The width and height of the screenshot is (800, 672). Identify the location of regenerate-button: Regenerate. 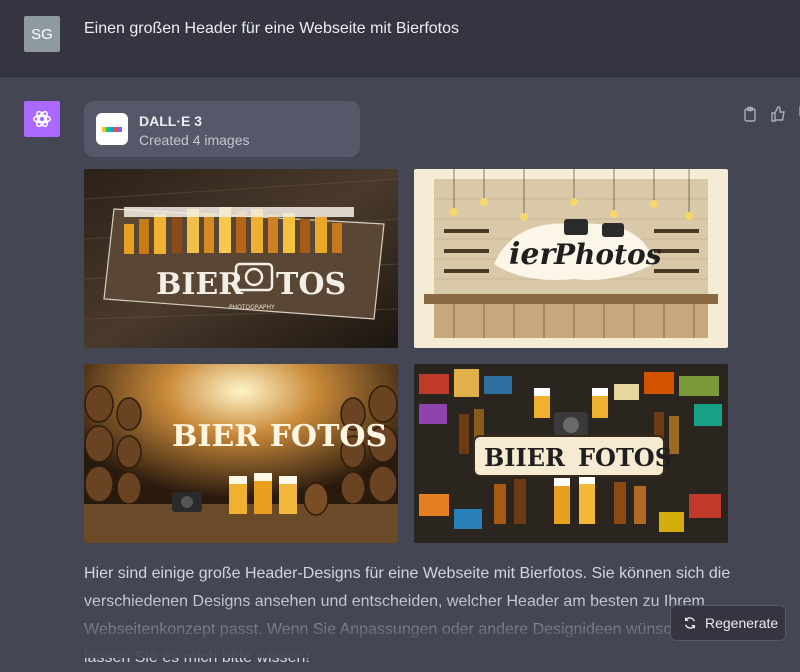
(728, 623).